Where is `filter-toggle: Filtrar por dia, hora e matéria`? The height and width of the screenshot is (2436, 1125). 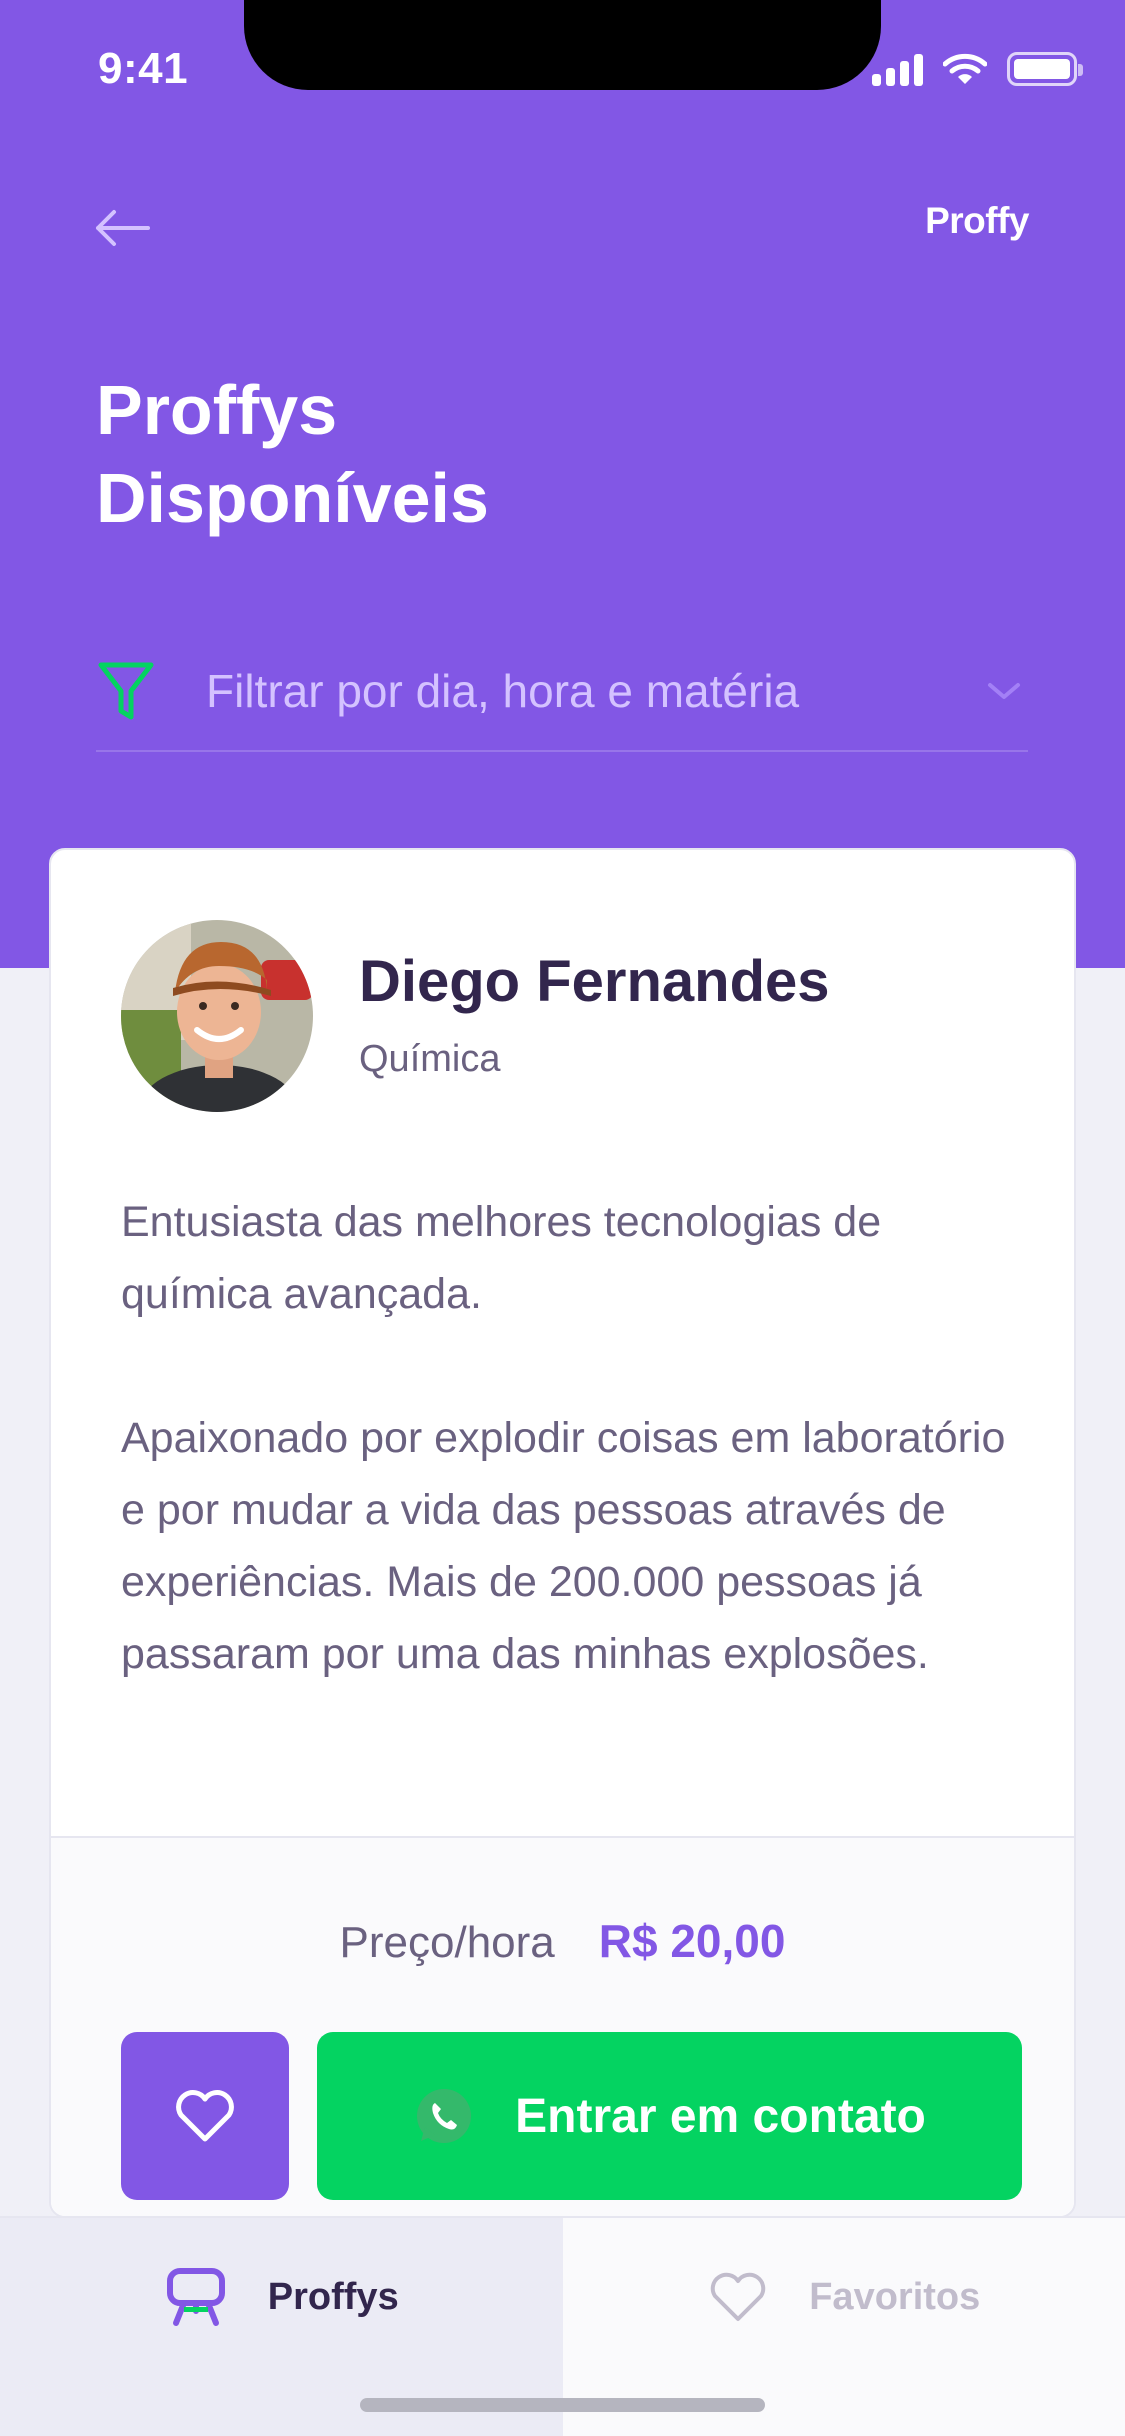 filter-toggle: Filtrar por dia, hora e matéria is located at coordinates (562, 692).